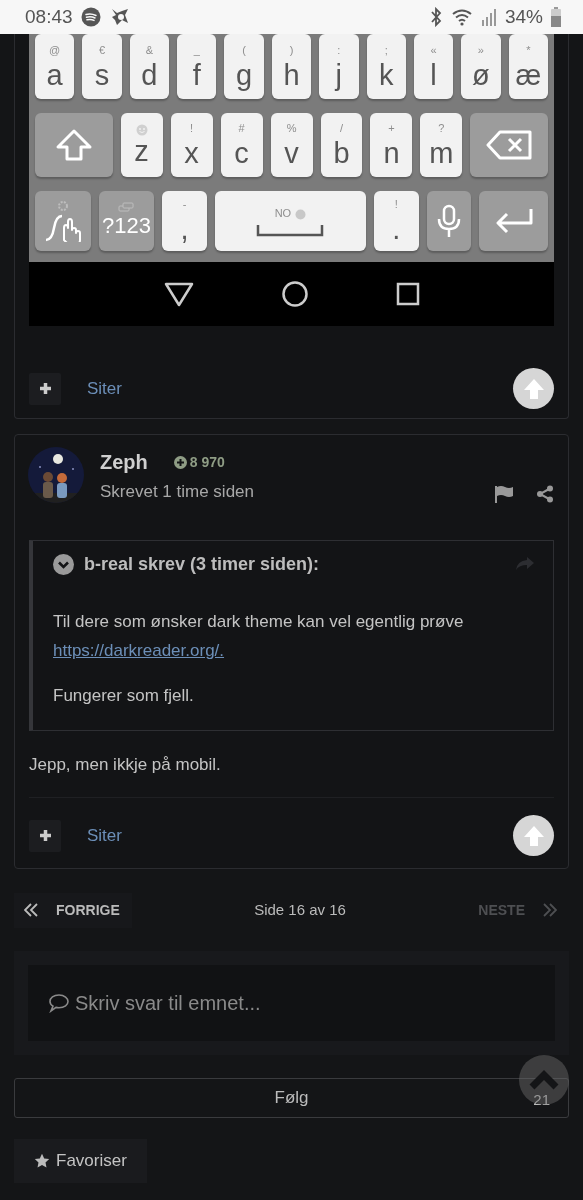 This screenshot has width=583, height=1200. What do you see at coordinates (481, 75) in the screenshot?
I see `key-letter: ø` at bounding box center [481, 75].